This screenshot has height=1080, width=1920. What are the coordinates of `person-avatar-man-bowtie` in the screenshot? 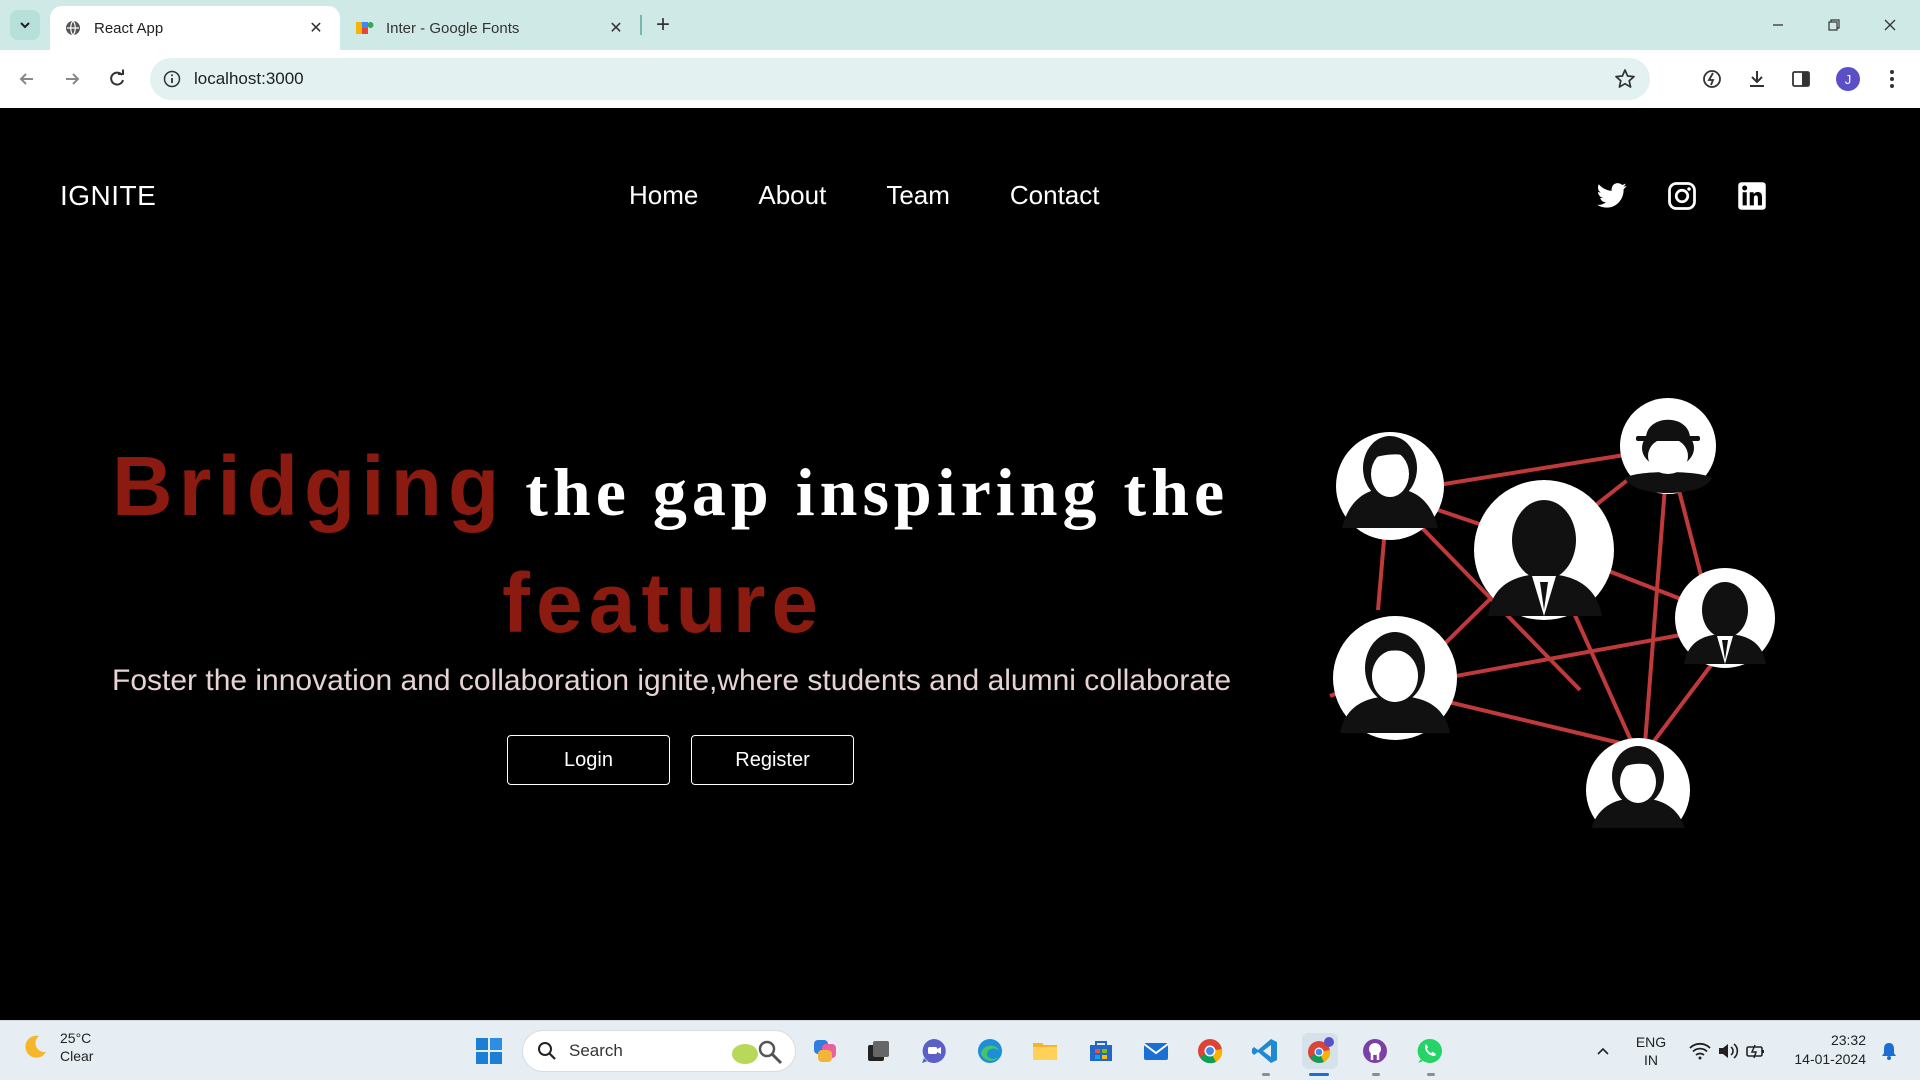 It's located at (1395, 678).